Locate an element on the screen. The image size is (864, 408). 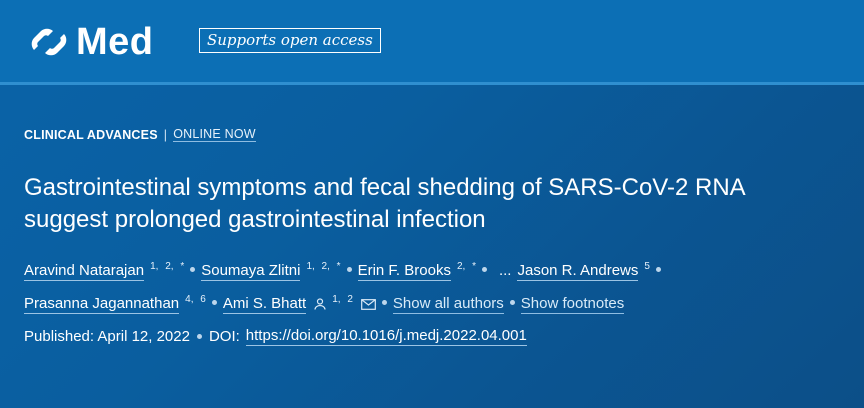
author-link: Jason R. Andrews is located at coordinates (578, 271).